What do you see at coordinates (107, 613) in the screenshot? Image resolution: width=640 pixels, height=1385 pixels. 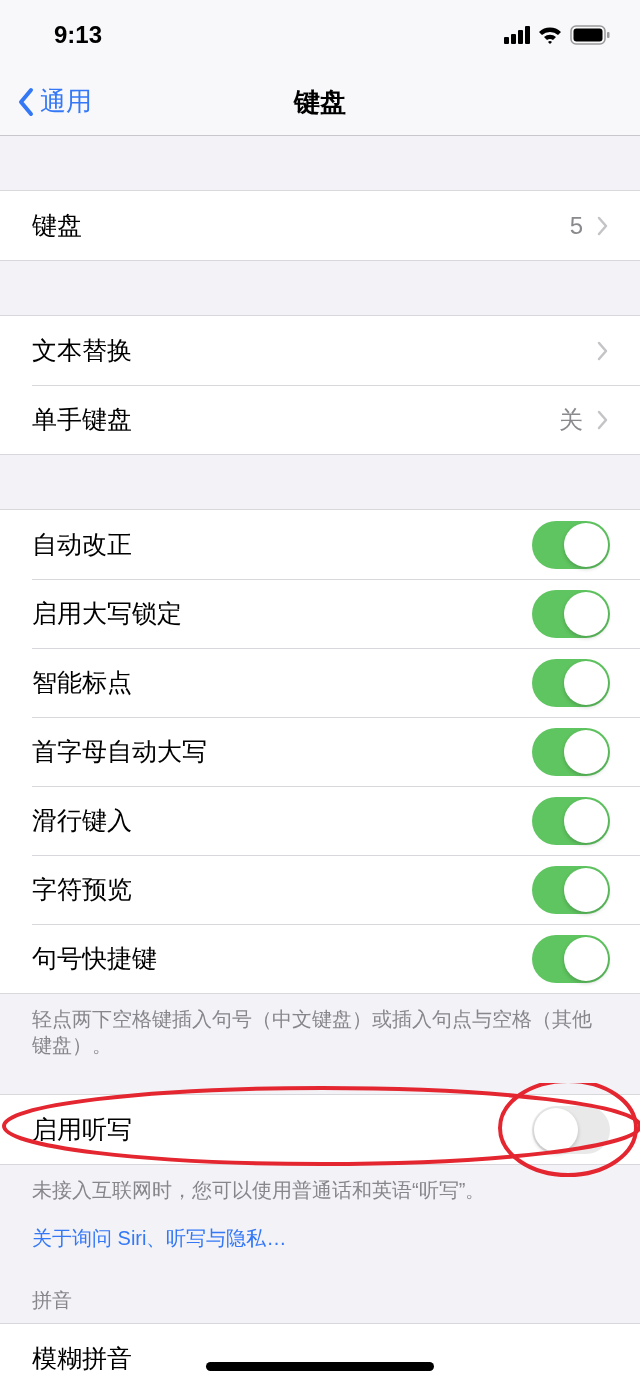 I see `row-label: 启用大写锁定` at bounding box center [107, 613].